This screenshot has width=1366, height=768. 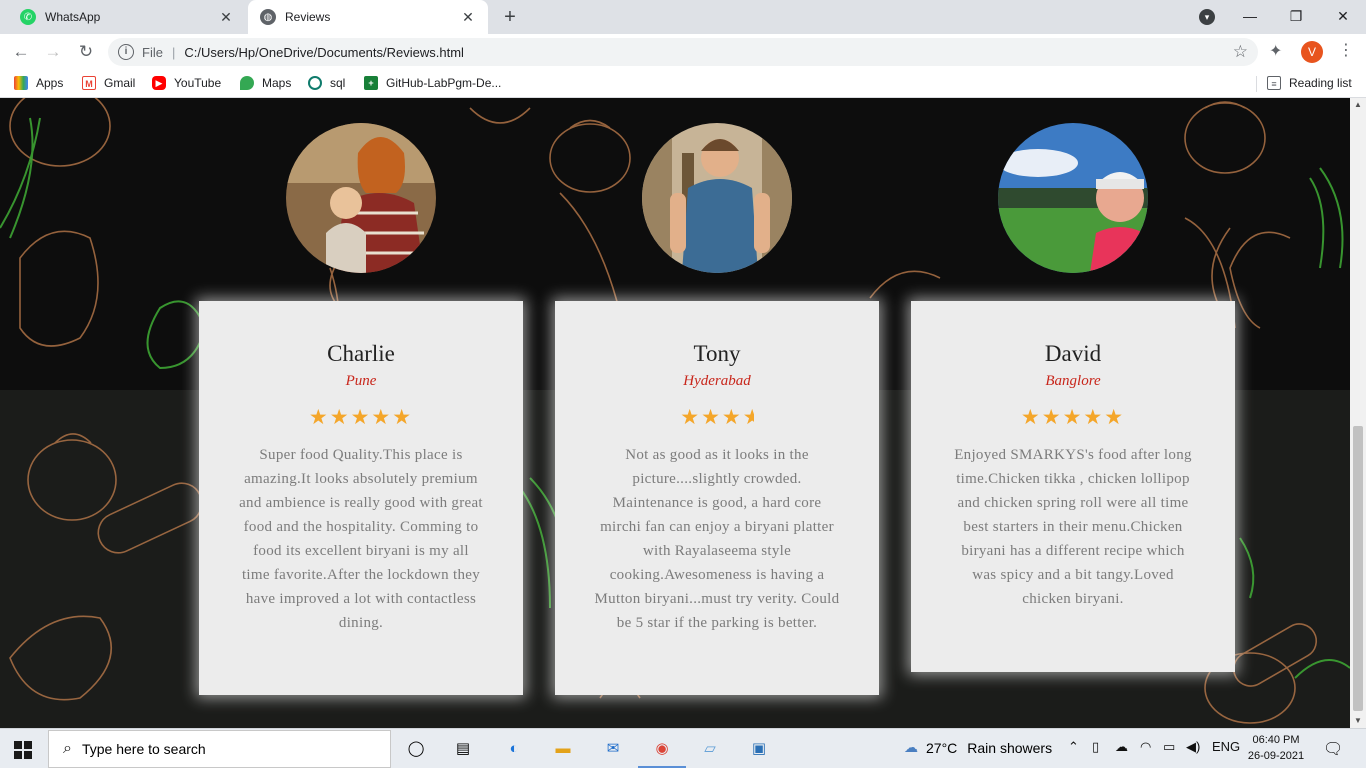 What do you see at coordinates (1333, 749) in the screenshot?
I see `notifications-icon: 🗨` at bounding box center [1333, 749].